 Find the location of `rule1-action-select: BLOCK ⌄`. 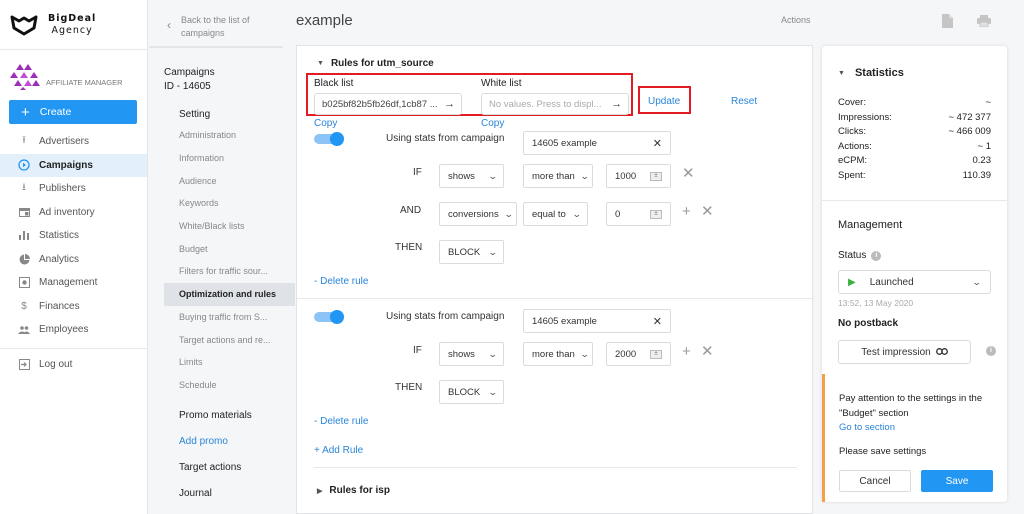

rule1-action-select: BLOCK ⌄ is located at coordinates (471, 252).